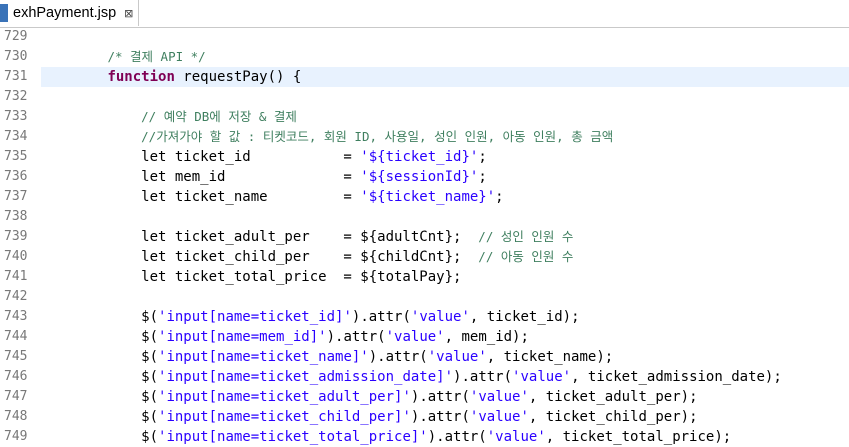 The height and width of the screenshot is (447, 849). Describe the element at coordinates (419, 157) in the screenshot. I see `string-token: '${ticket_id}'` at that location.